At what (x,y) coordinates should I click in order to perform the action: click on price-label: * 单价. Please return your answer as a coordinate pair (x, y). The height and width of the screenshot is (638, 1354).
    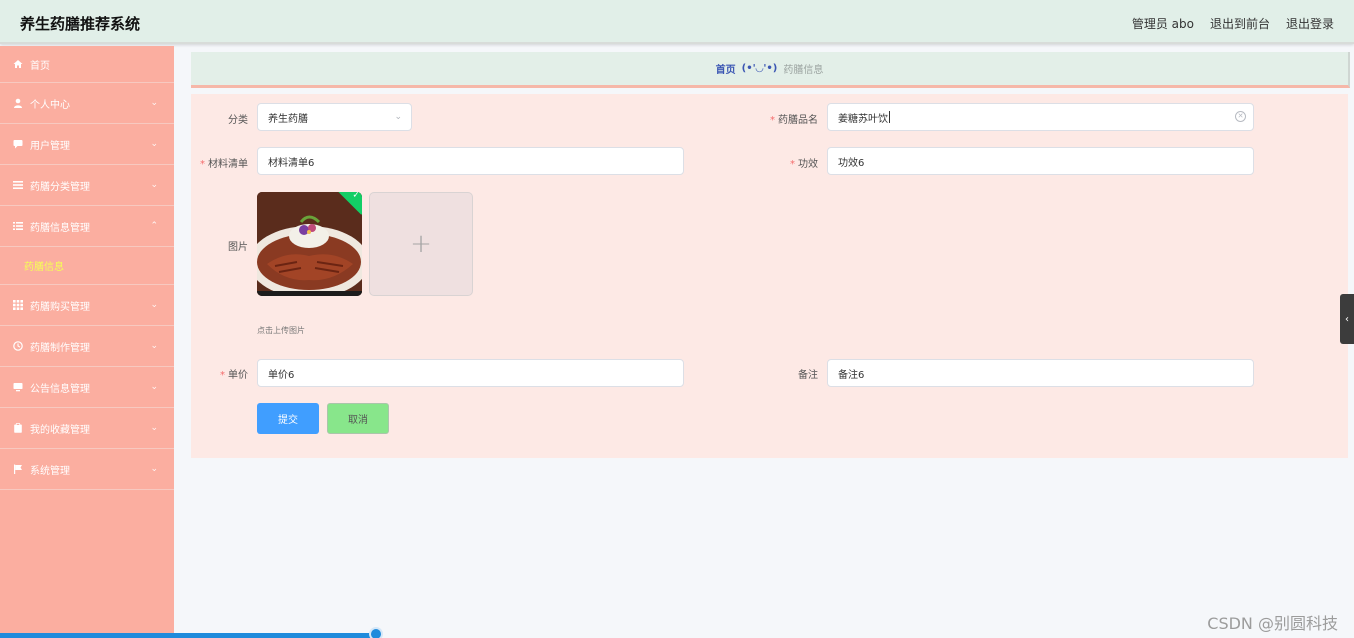
    Looking at the image, I should click on (224, 373).